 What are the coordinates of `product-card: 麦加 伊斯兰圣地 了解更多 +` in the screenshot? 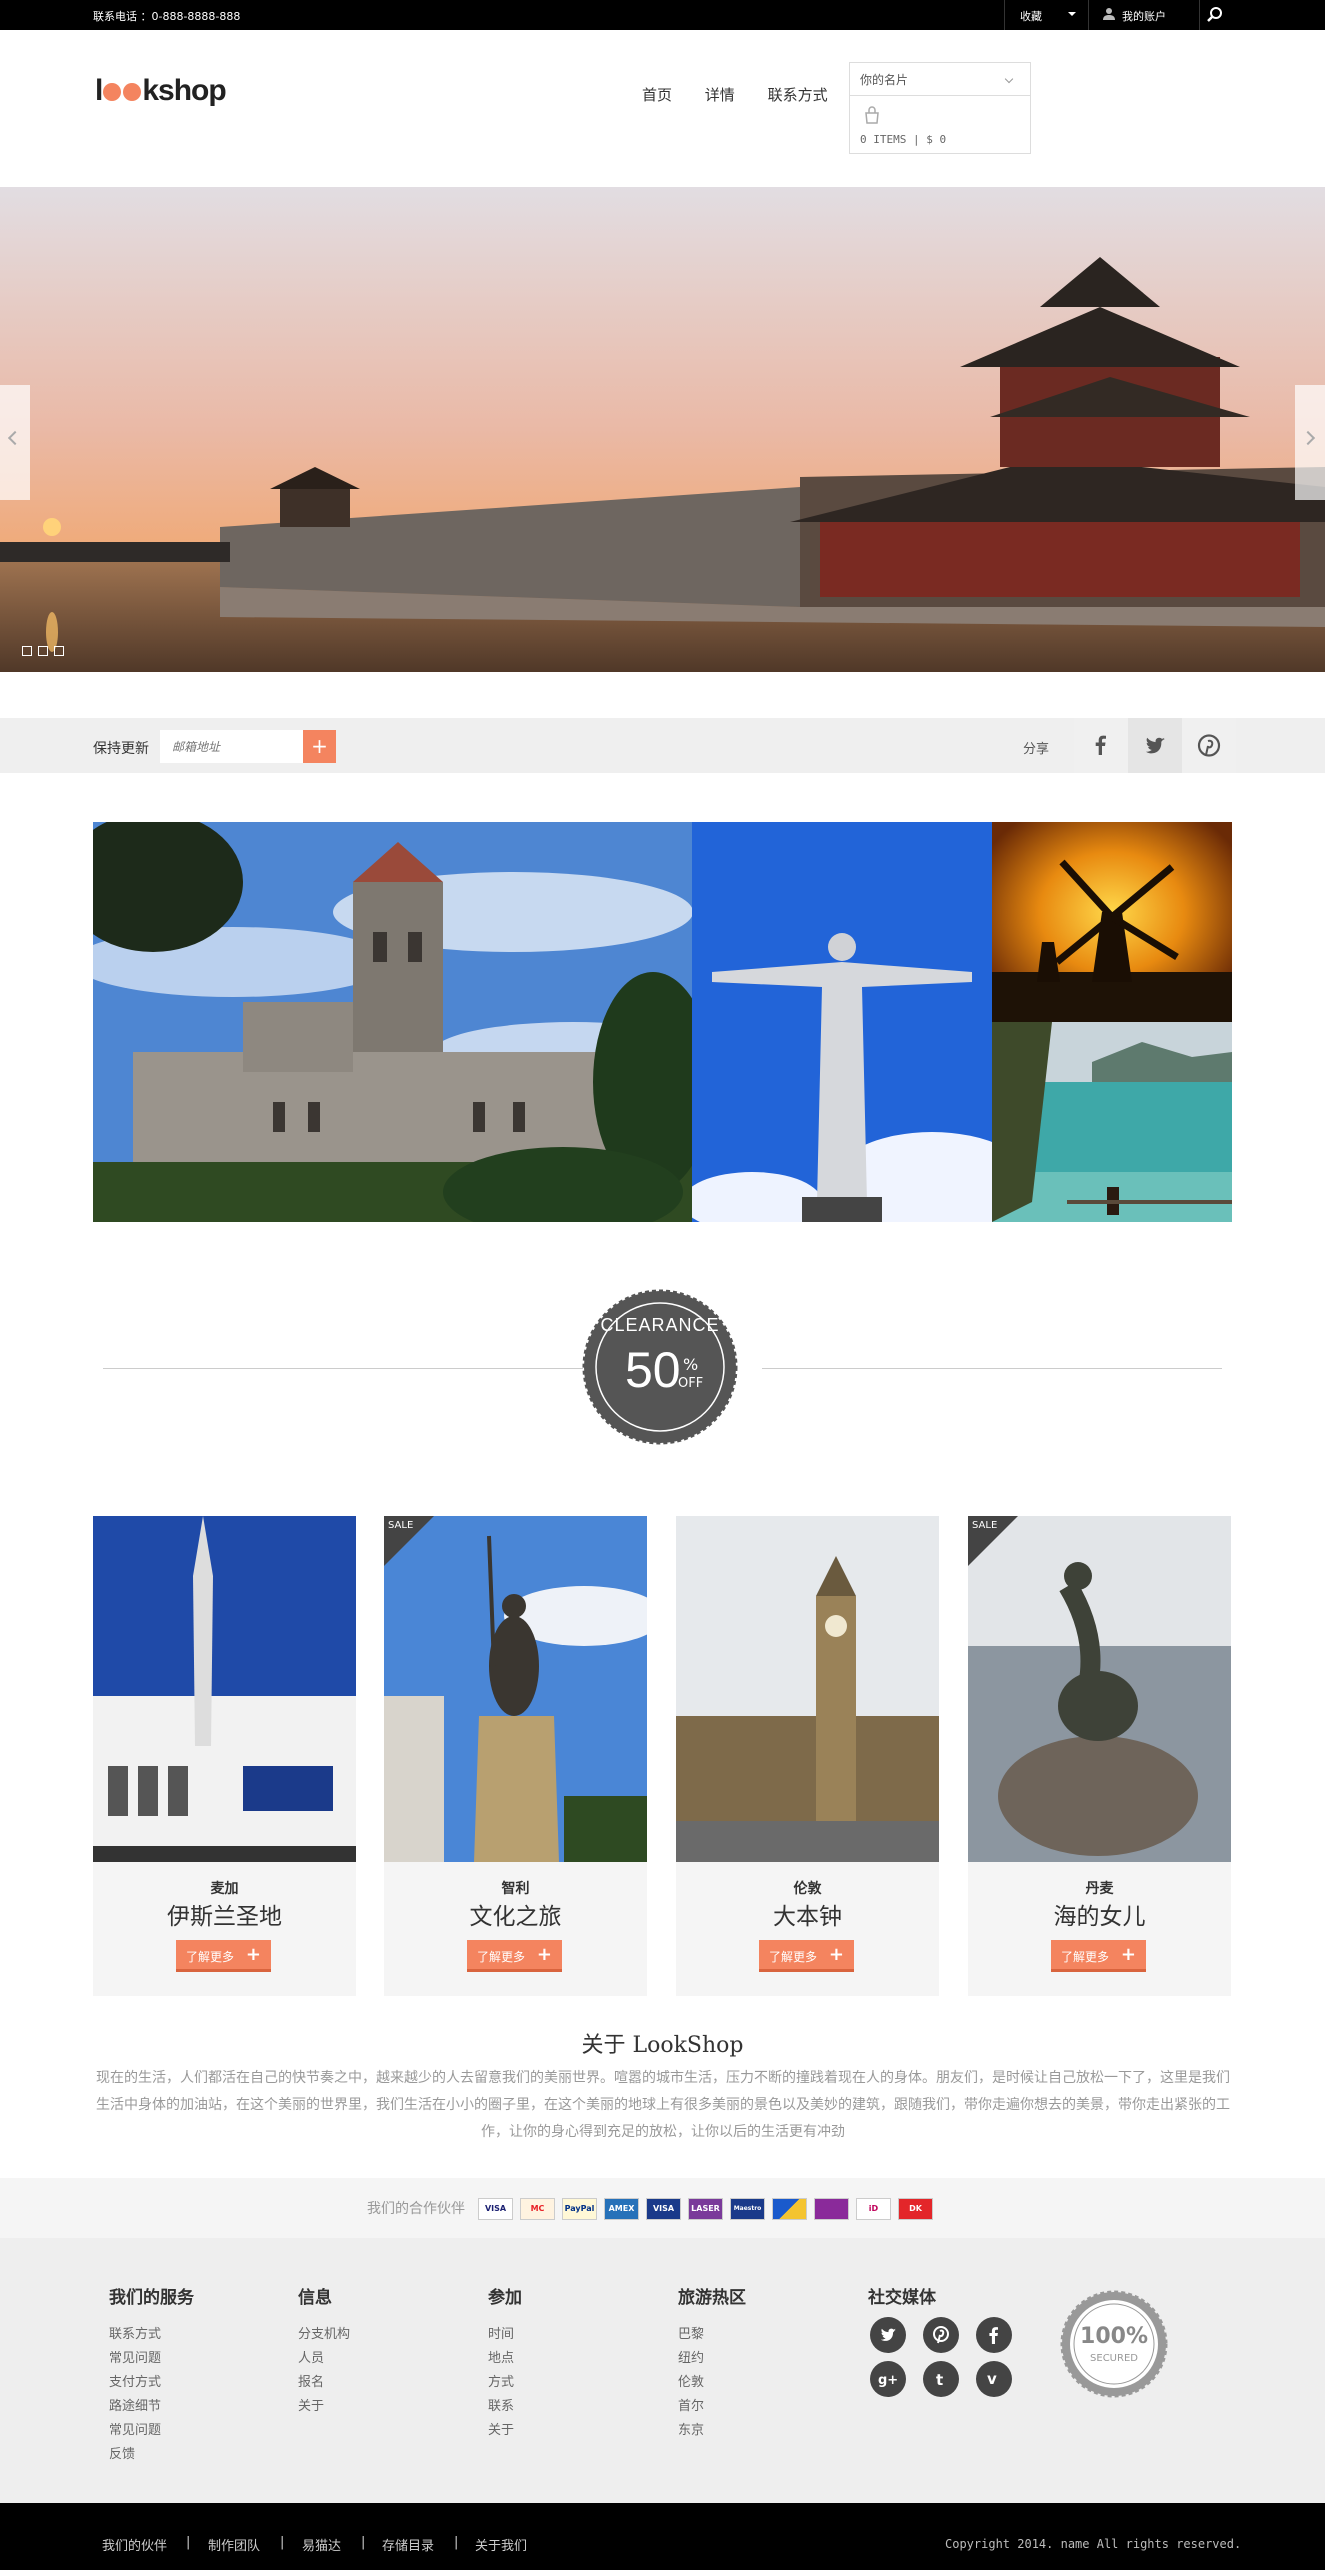 It's located at (224, 1756).